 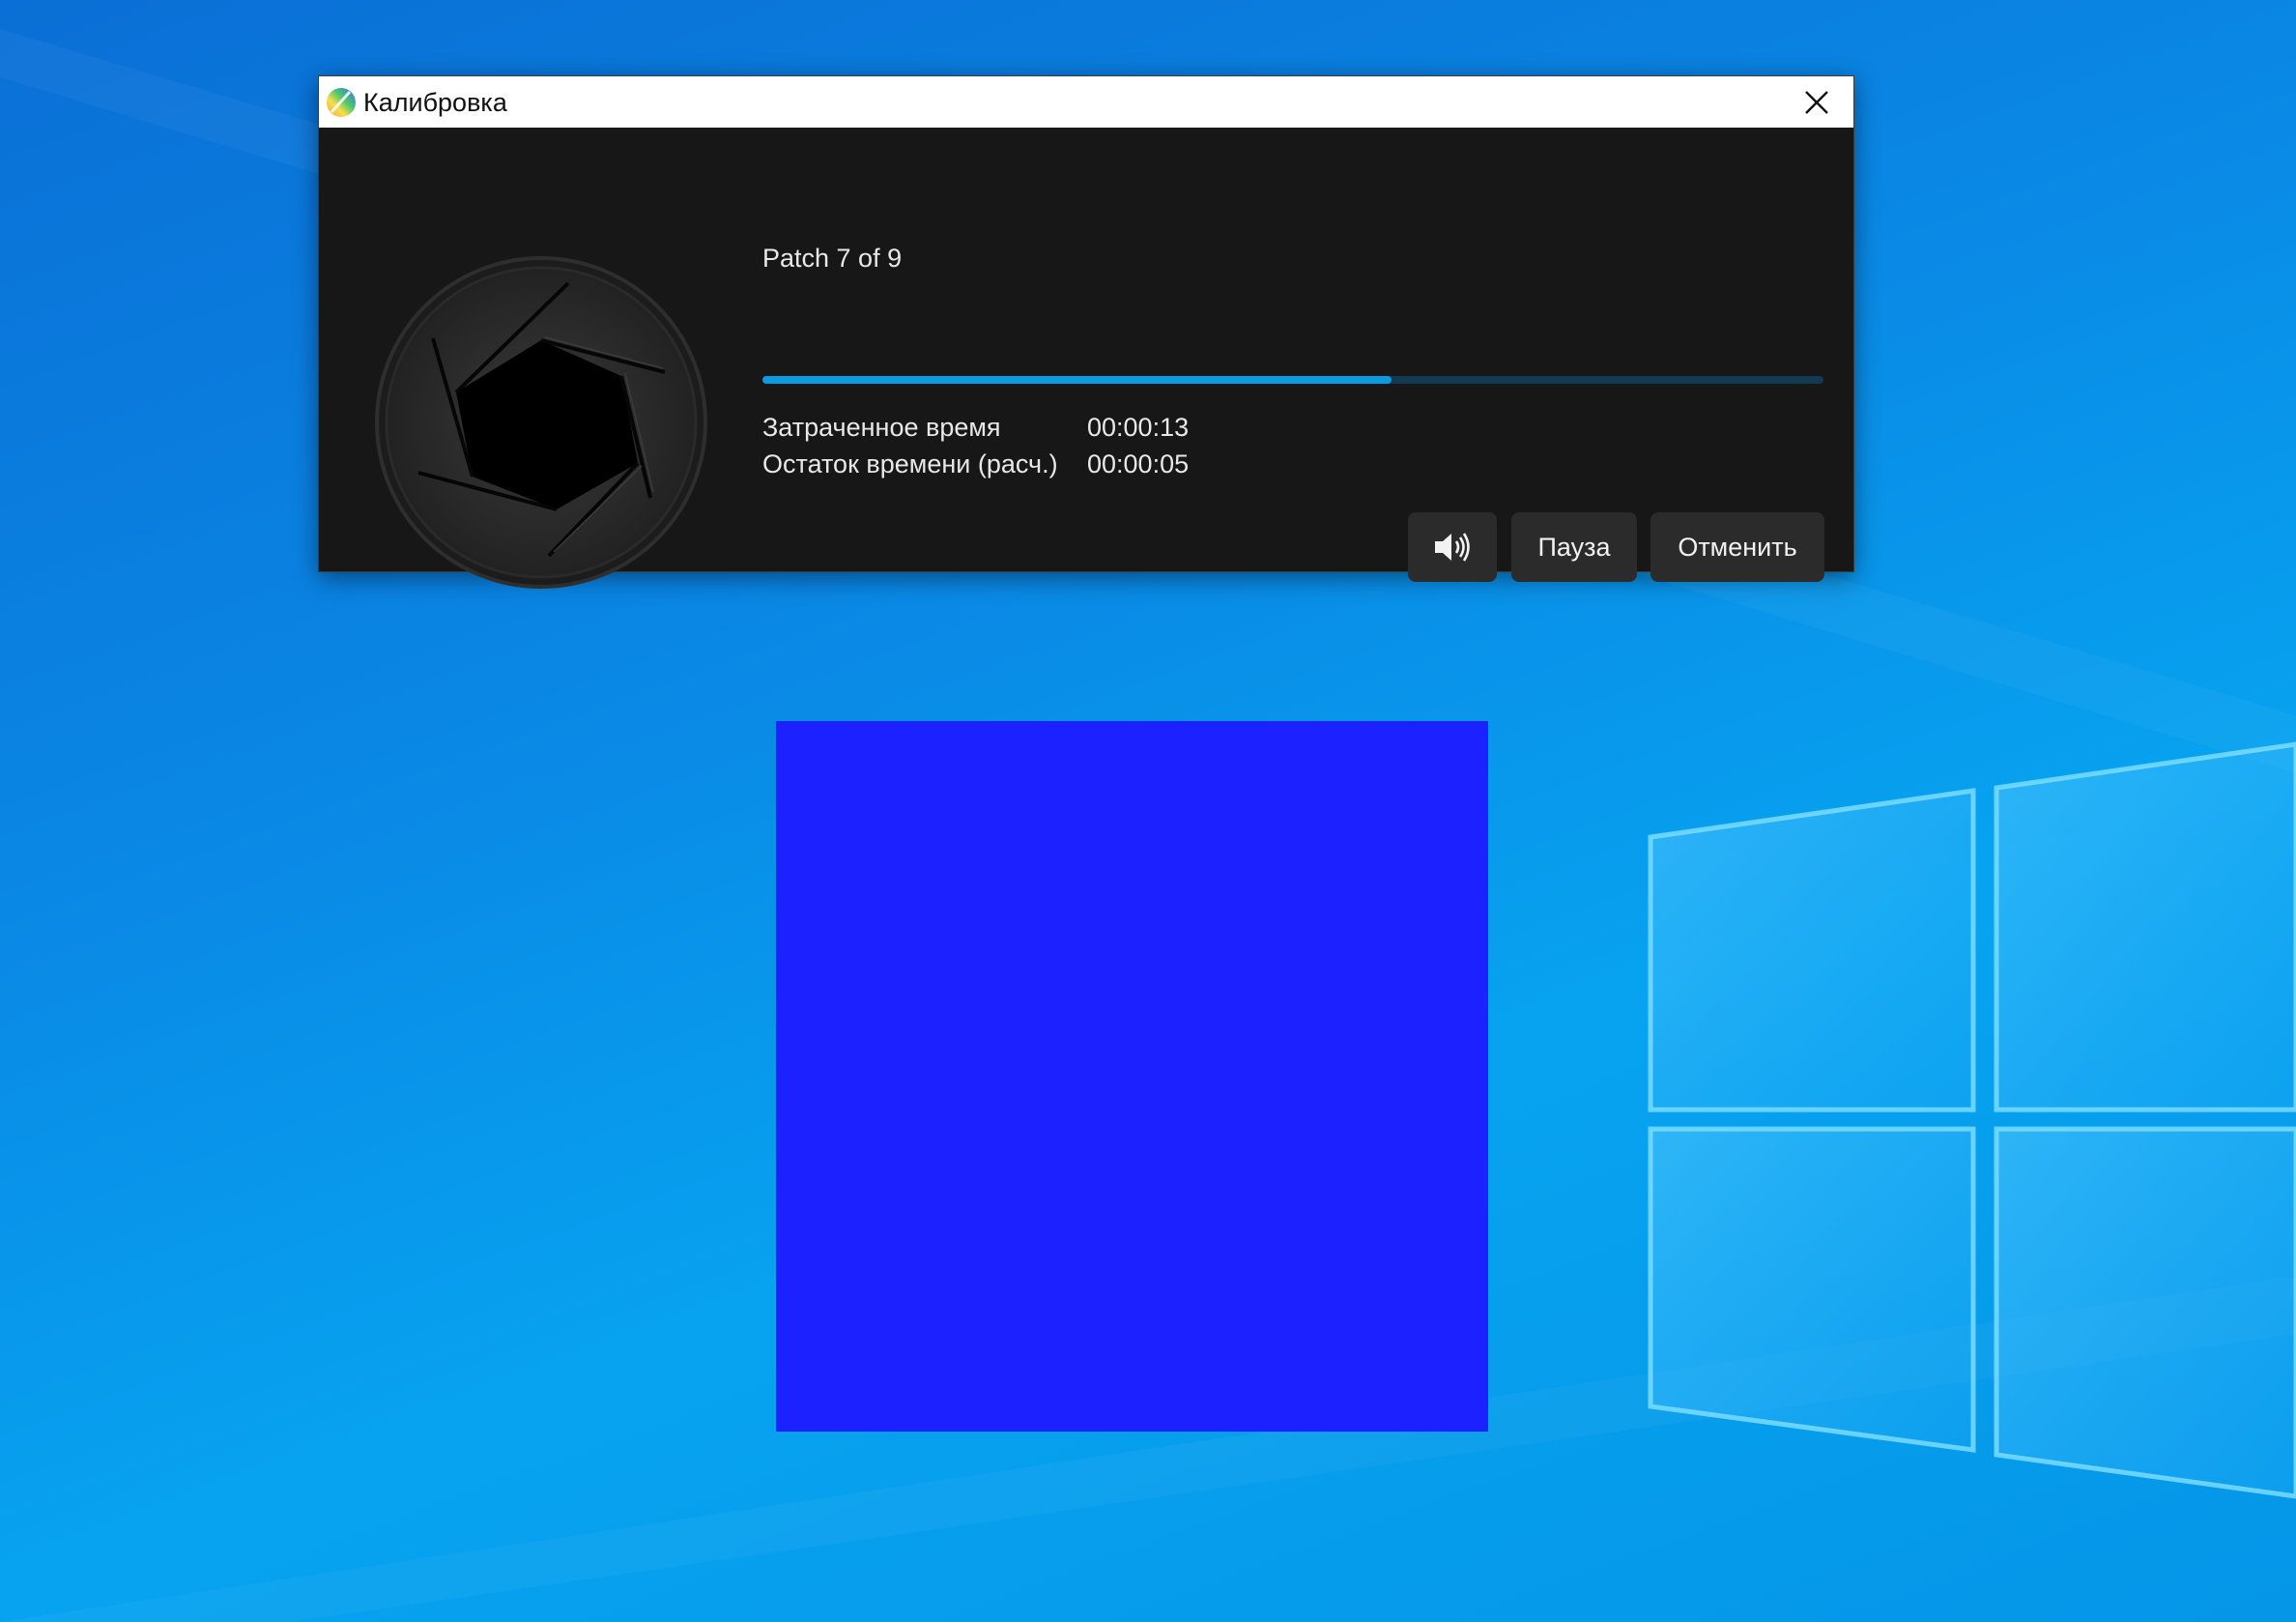 I want to click on elapsed-time-label: Затраченное время, so click(x=881, y=427).